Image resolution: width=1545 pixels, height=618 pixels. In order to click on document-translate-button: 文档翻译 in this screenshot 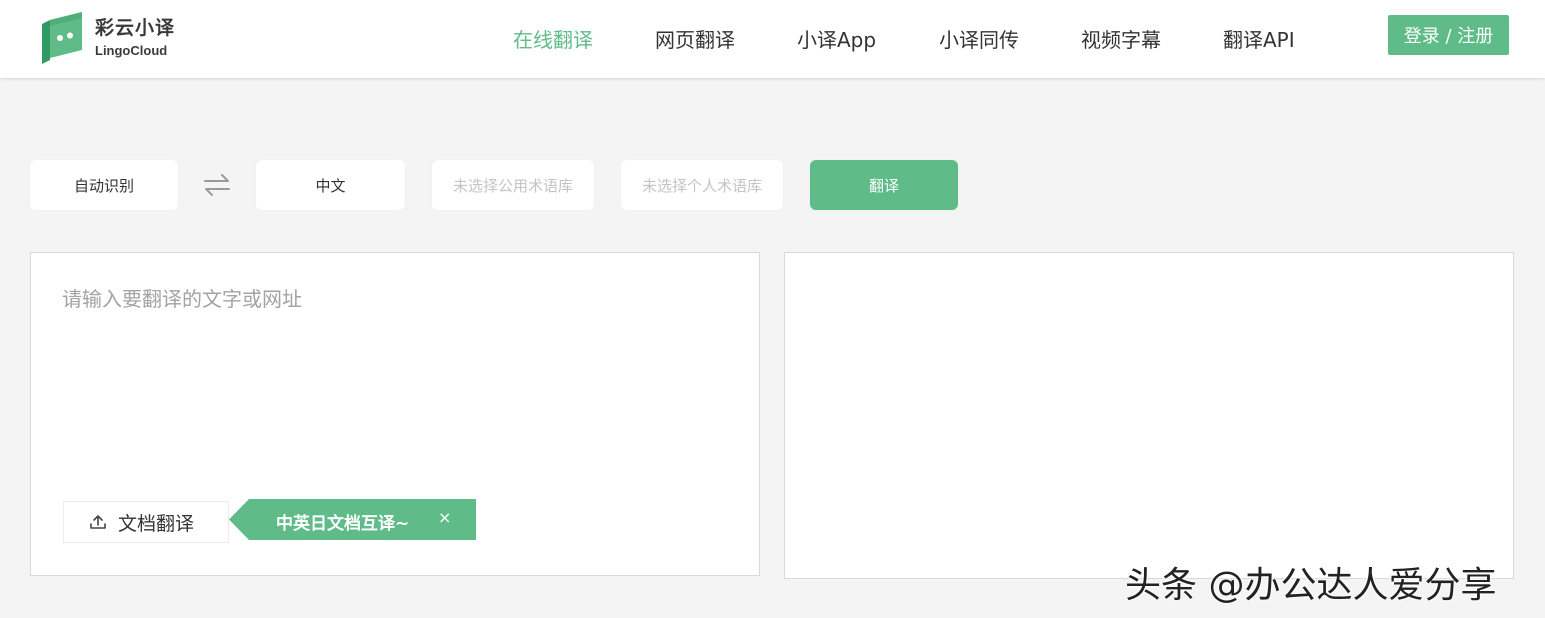, I will do `click(146, 522)`.